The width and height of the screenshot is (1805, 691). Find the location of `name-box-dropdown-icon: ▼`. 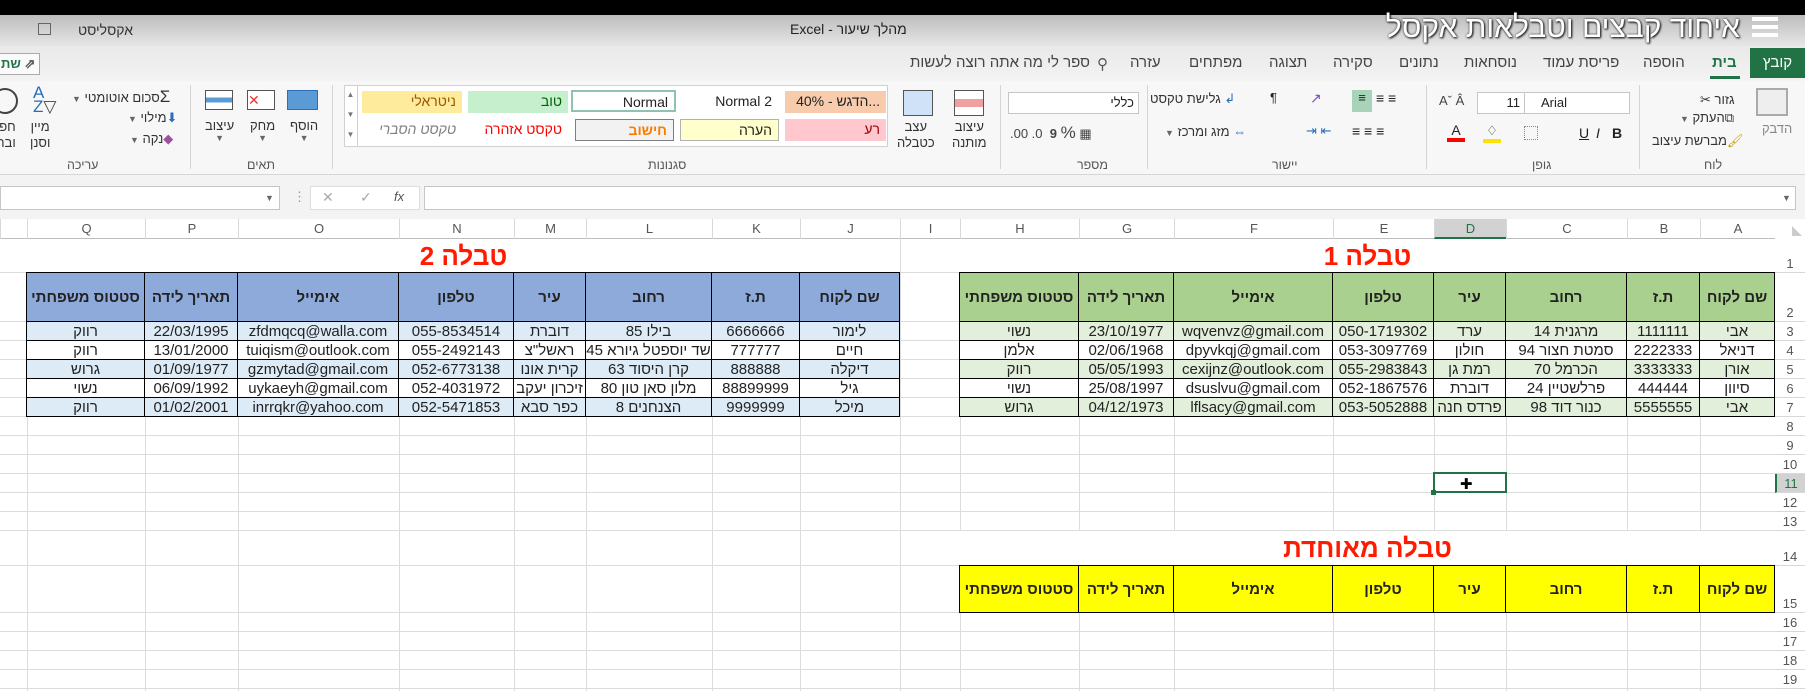

name-box-dropdown-icon: ▼ is located at coordinates (269, 198).